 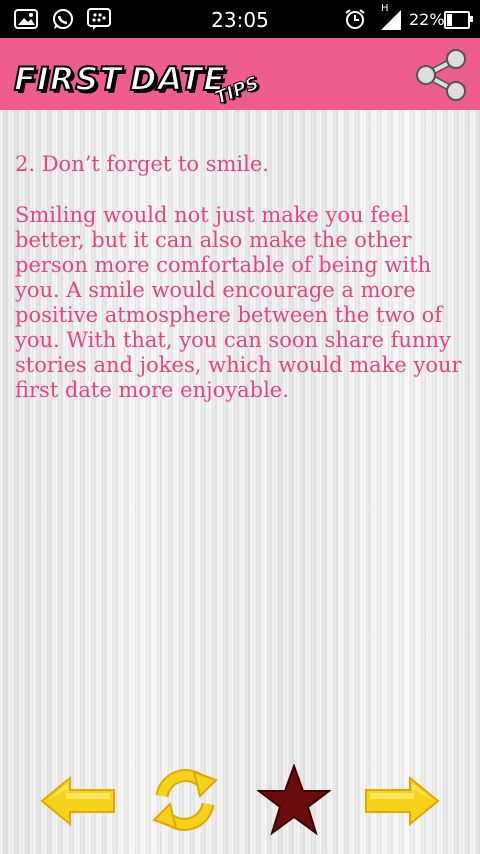 What do you see at coordinates (458, 20) in the screenshot?
I see `battery-icon` at bounding box center [458, 20].